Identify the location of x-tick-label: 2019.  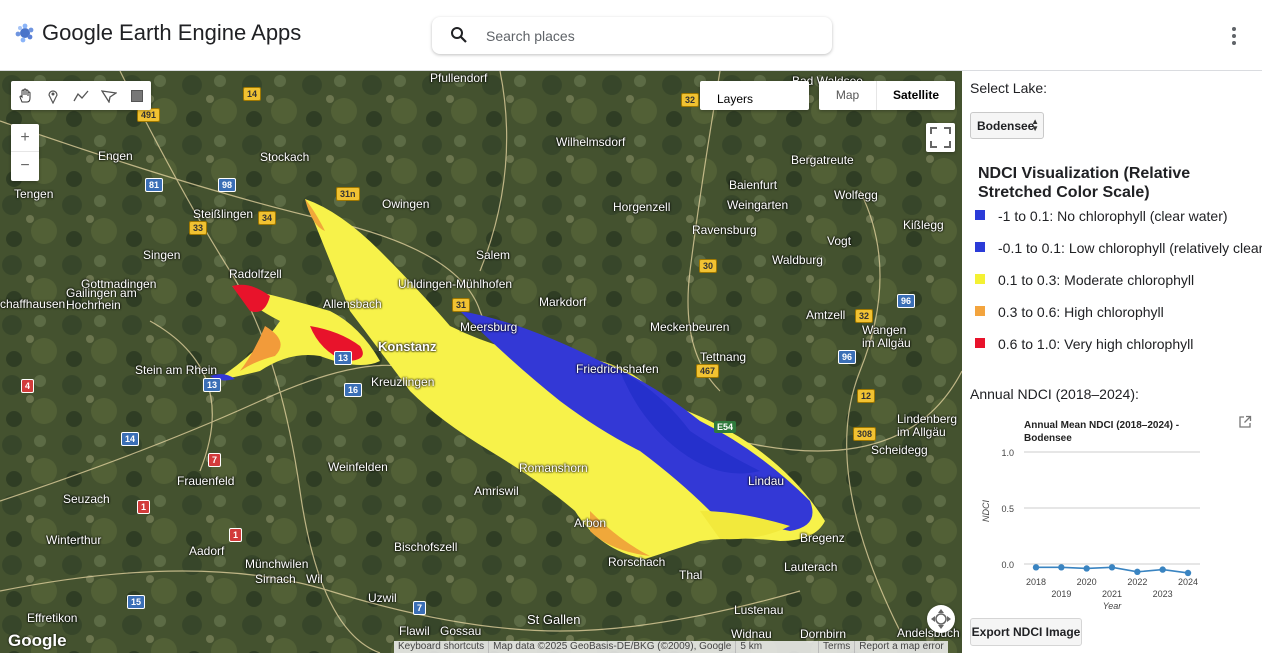
(1061, 594).